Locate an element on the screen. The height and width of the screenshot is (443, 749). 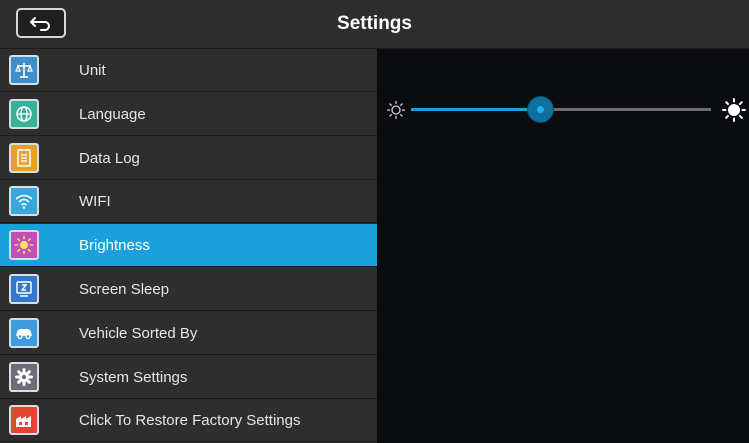
menu-item-unit: Unit is located at coordinates (188, 70).